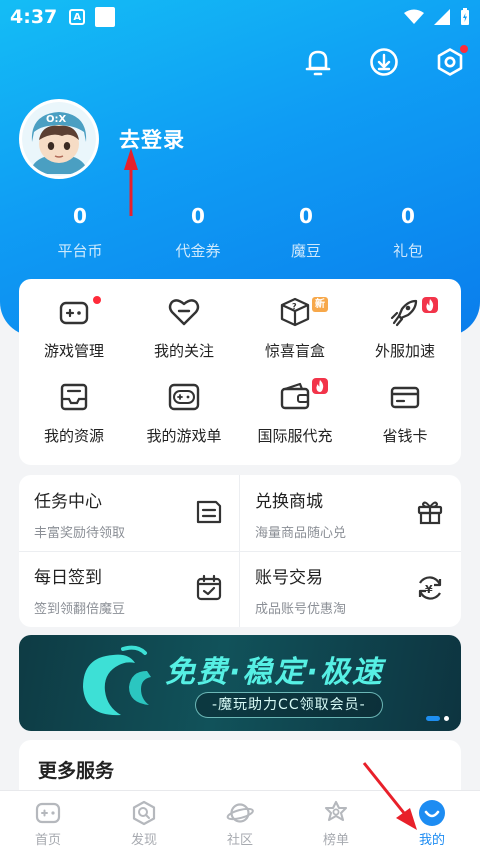  I want to click on nav-ranking: 榜单, so click(336, 823).